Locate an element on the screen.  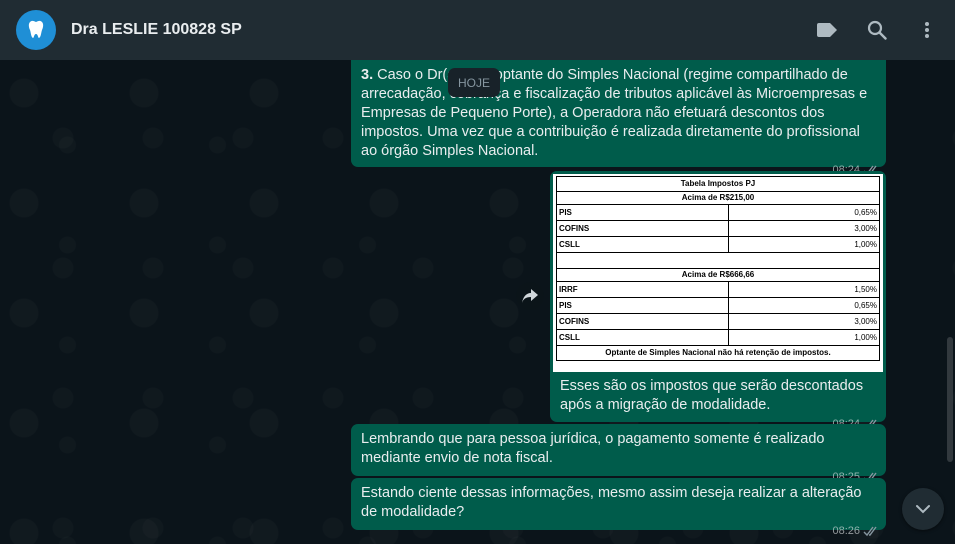
forward-icon is located at coordinates (530, 296).